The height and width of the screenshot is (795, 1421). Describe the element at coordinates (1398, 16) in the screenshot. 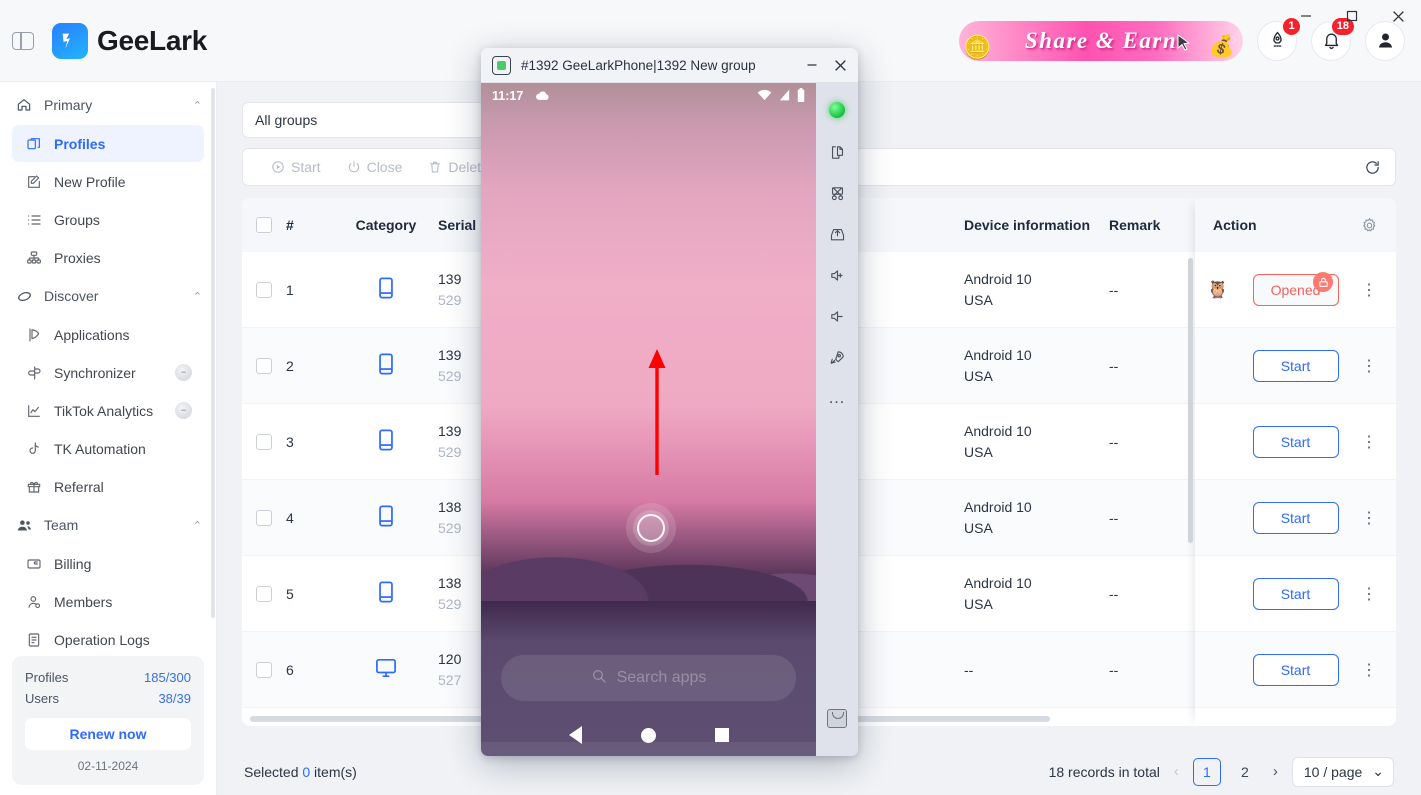

I see `window-close-button` at that location.